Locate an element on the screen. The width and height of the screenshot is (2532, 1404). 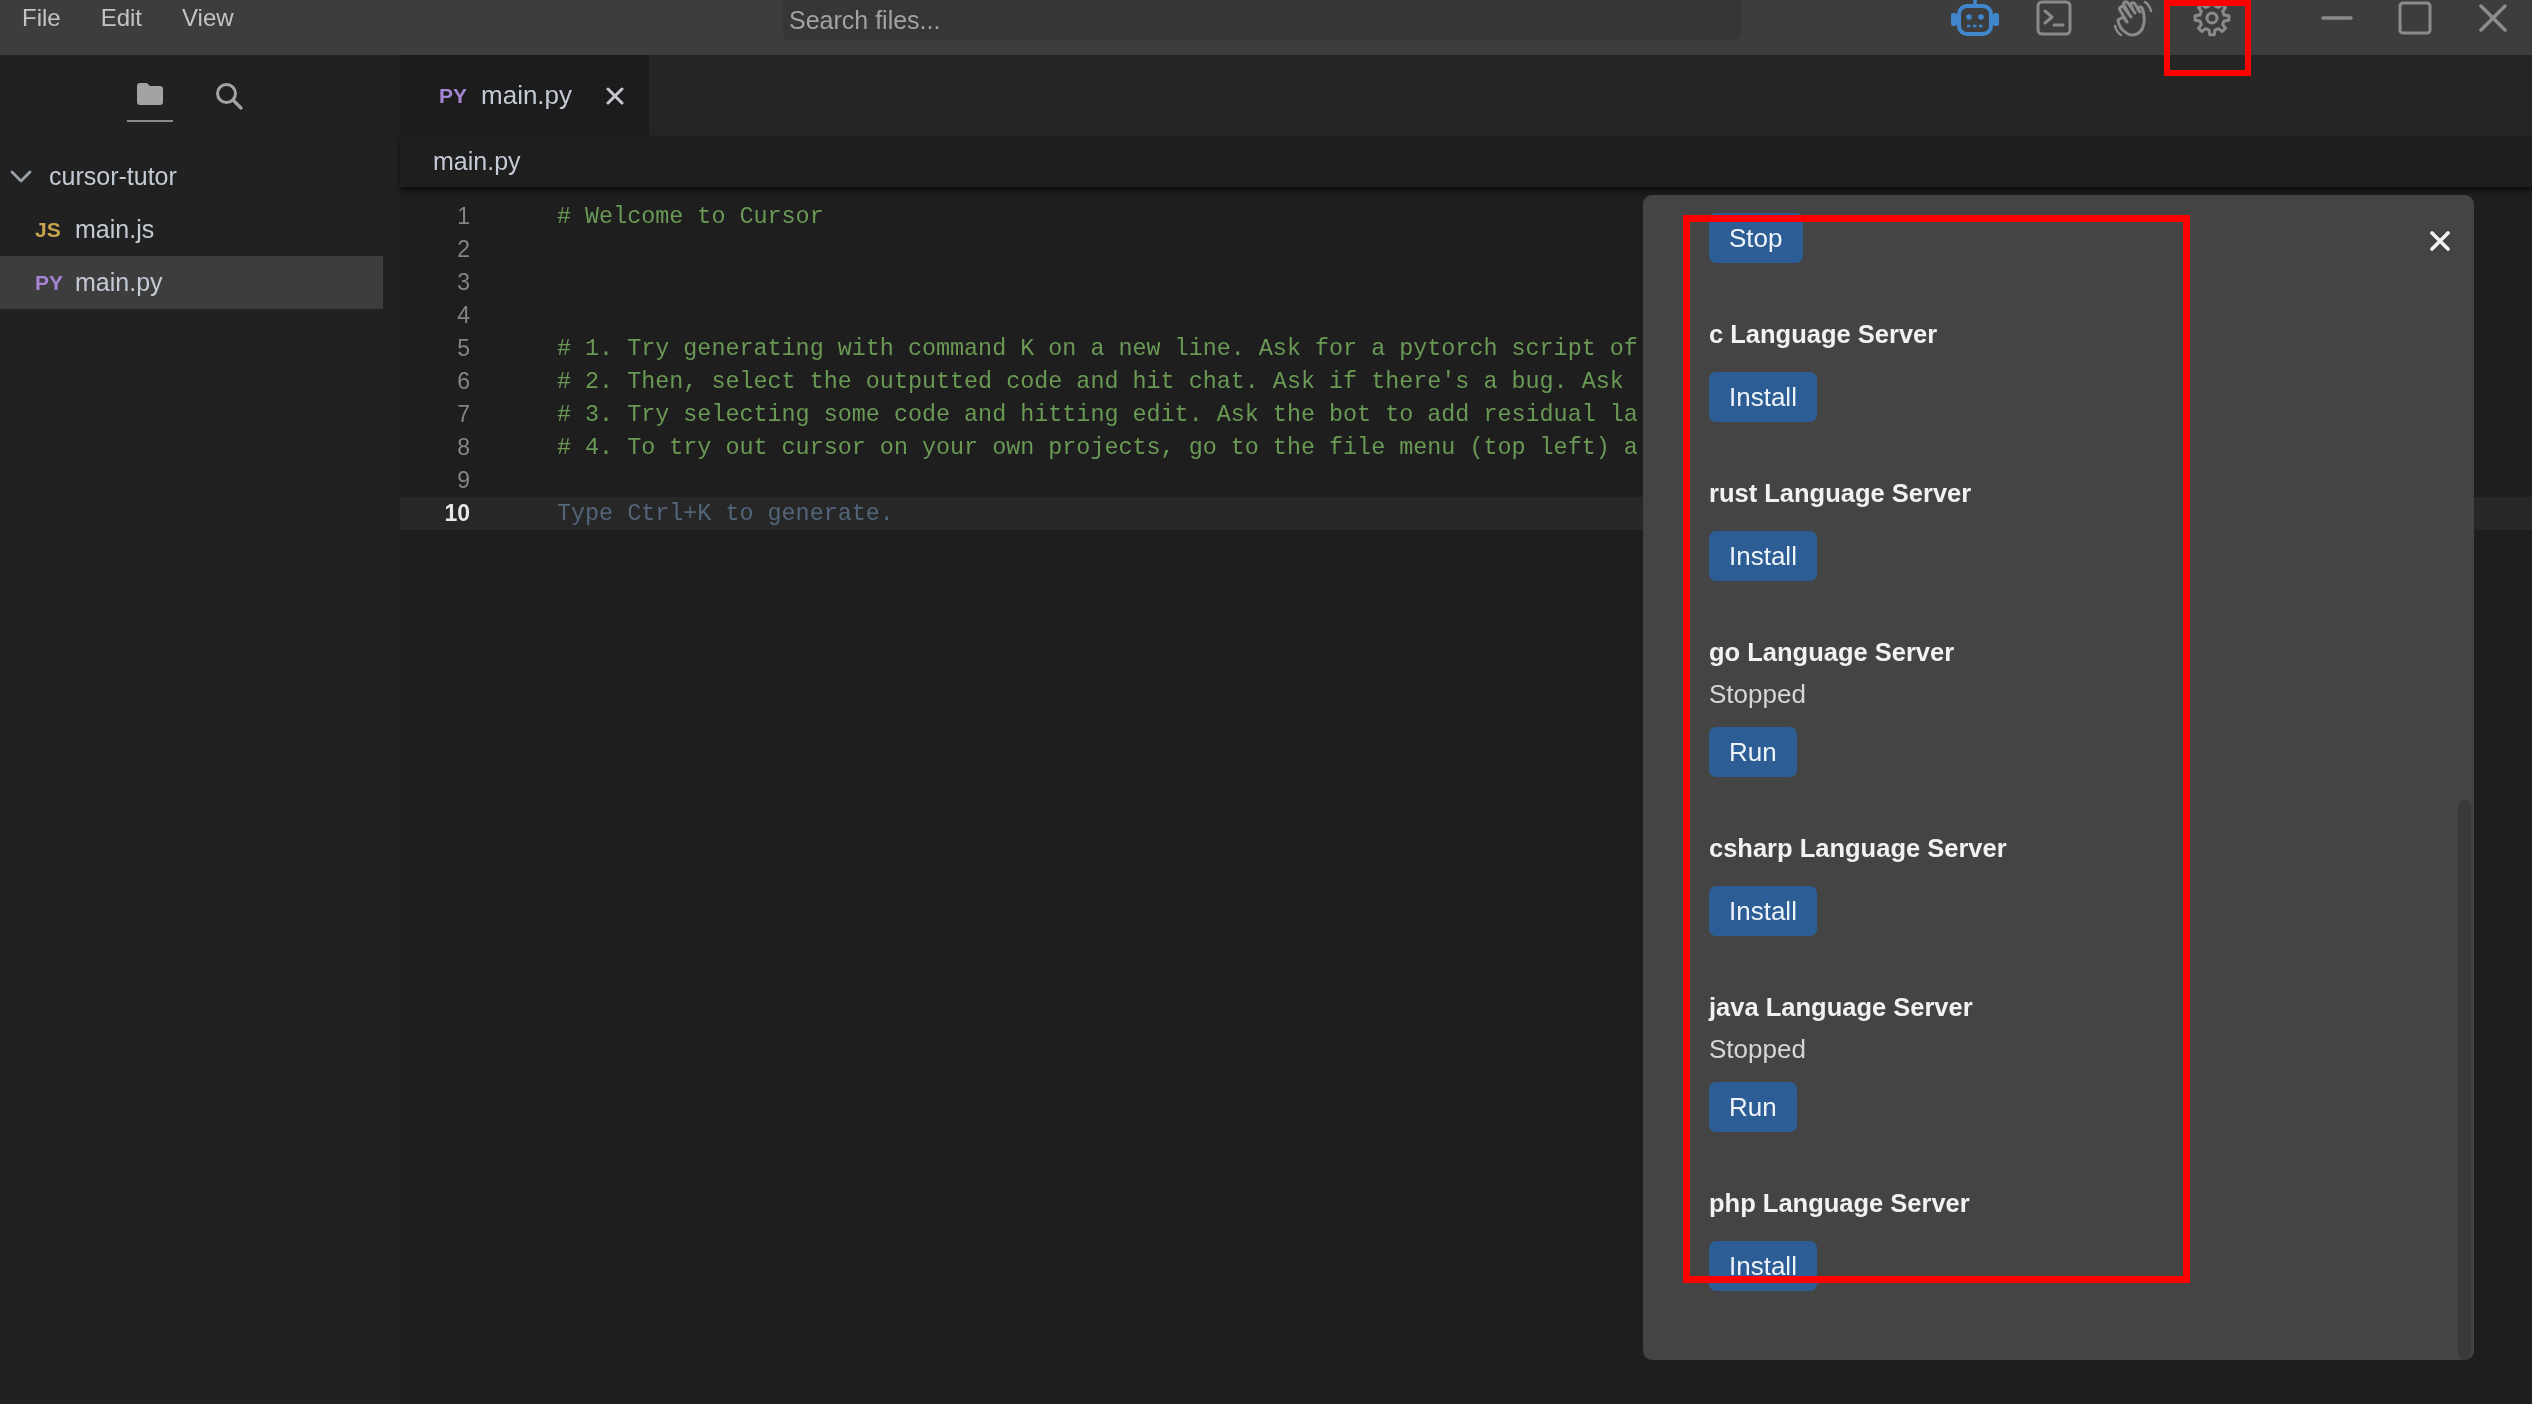
robot-icon is located at coordinates (1975, 18).